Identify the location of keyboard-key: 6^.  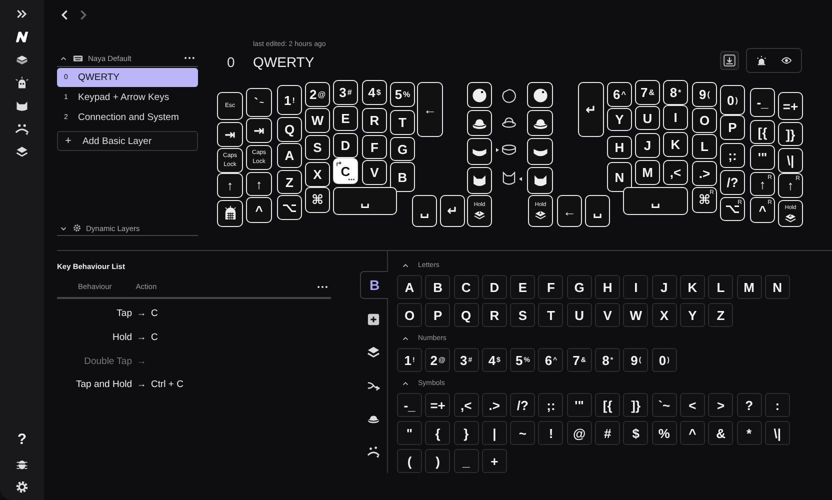
(619, 94).